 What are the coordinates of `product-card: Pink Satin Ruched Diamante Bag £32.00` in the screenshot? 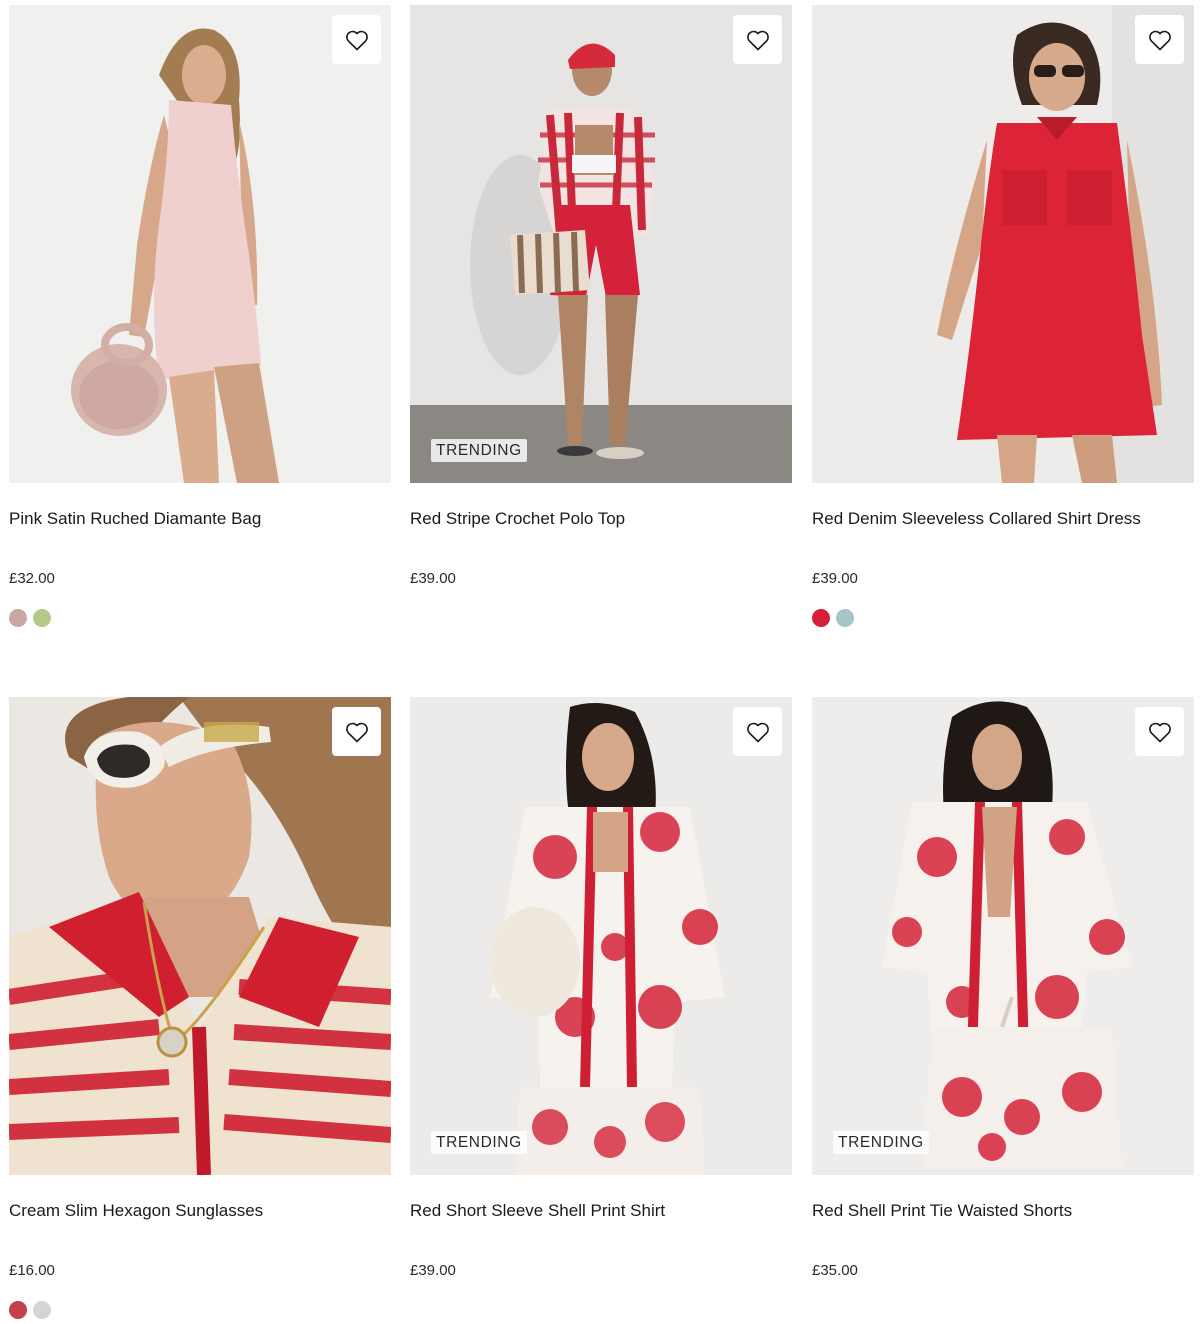 It's located at (200, 316).